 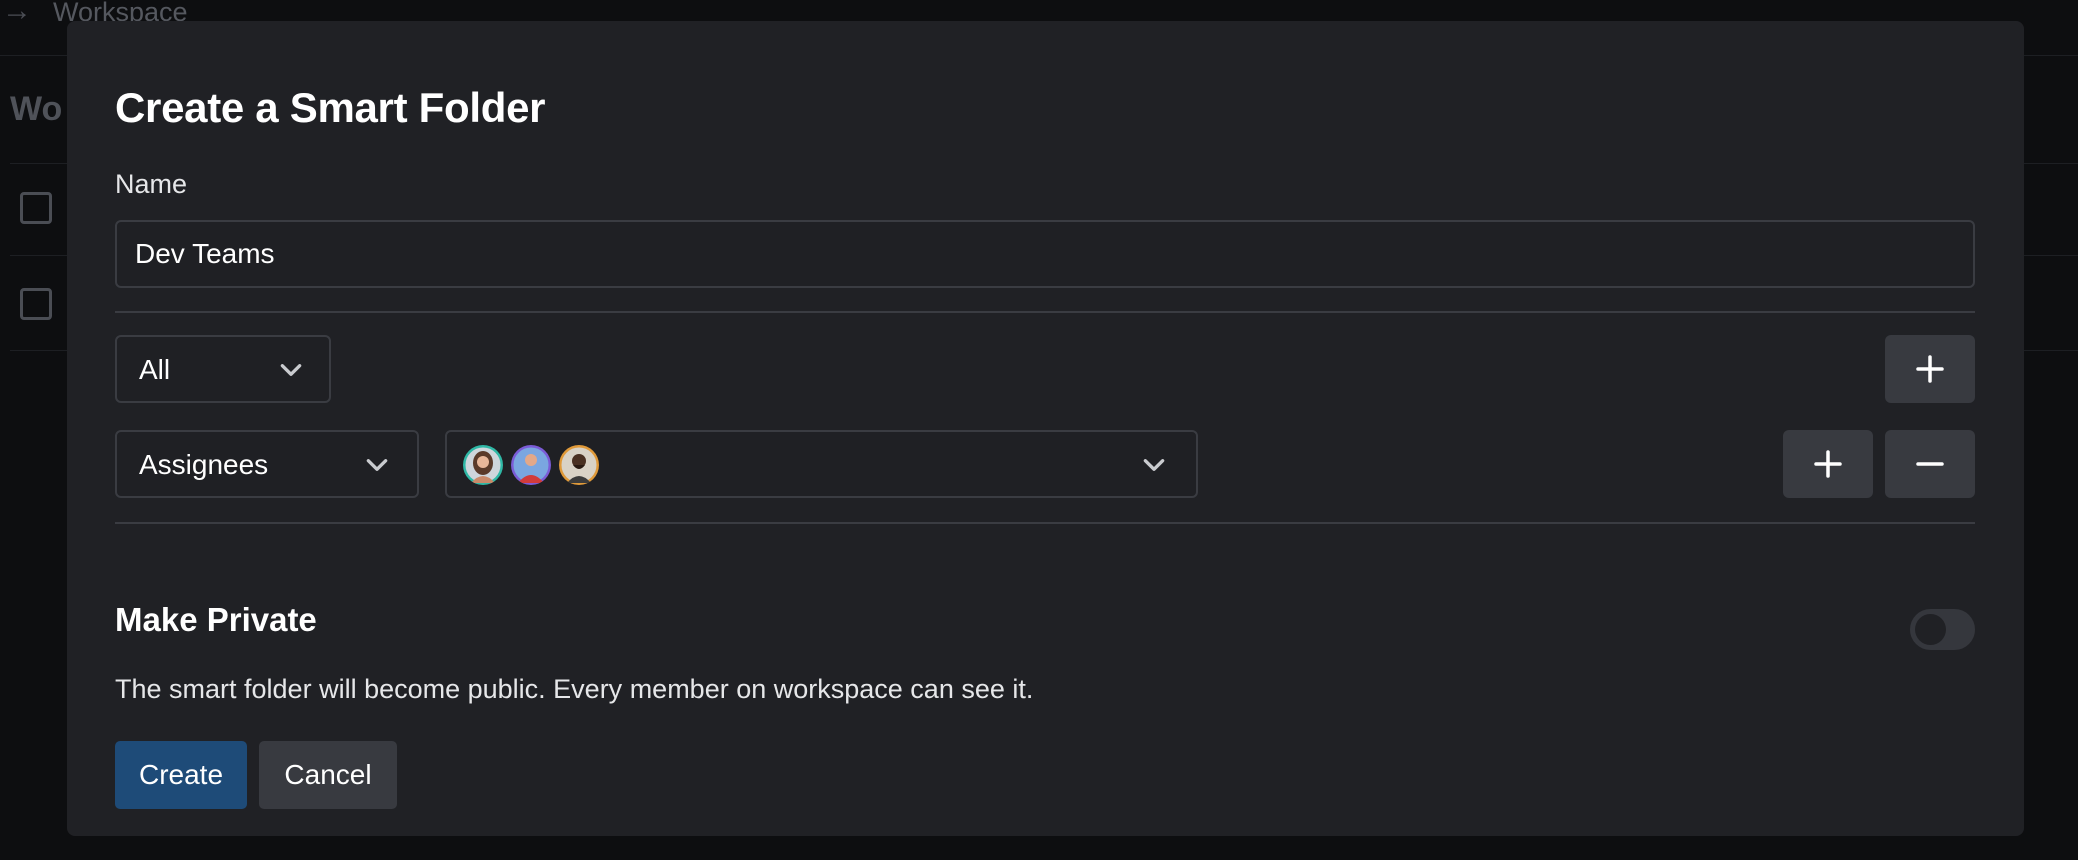 I want to click on remove-filter-button, so click(x=1930, y=464).